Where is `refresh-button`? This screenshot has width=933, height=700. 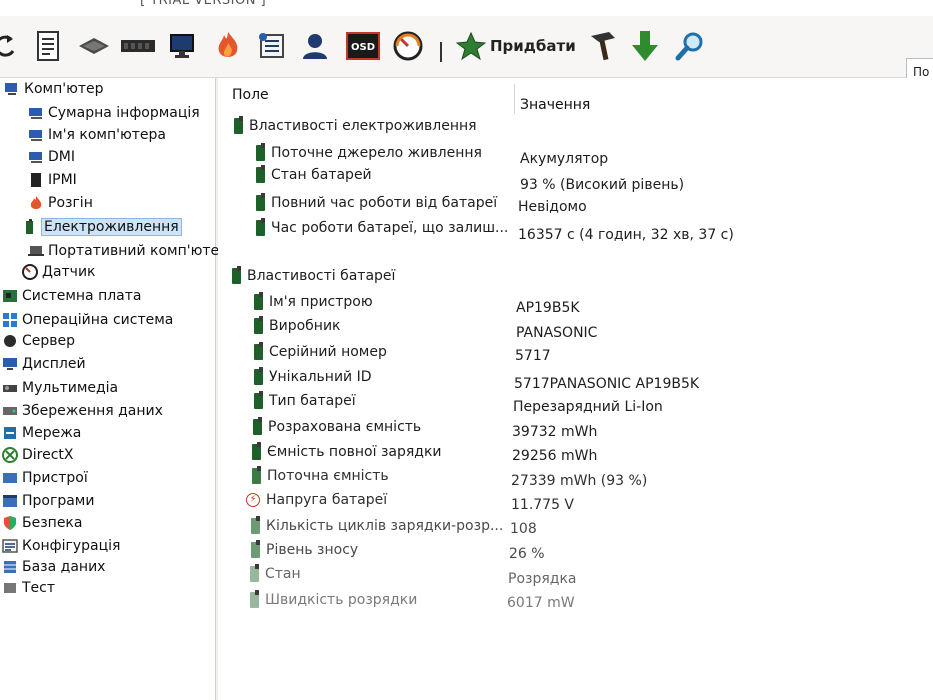
refresh-button is located at coordinates (9, 46).